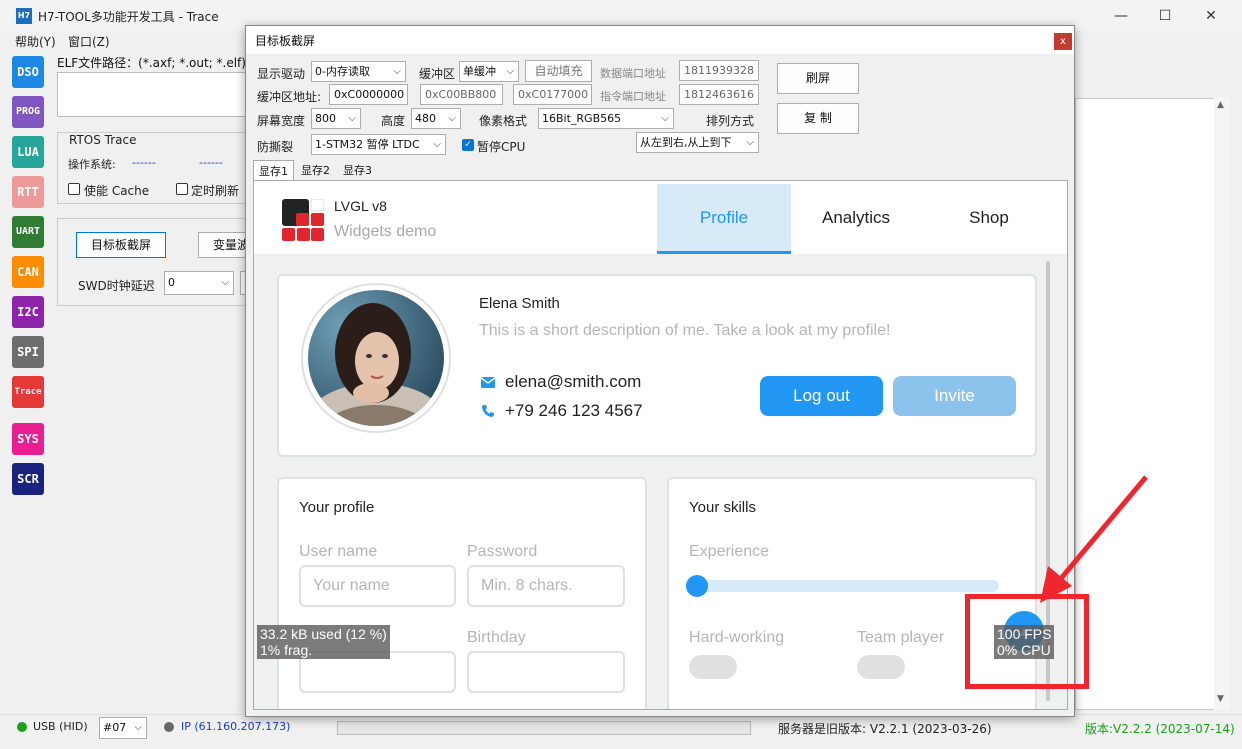 The height and width of the screenshot is (749, 1242). What do you see at coordinates (28, 112) in the screenshot?
I see `prog-button: PROG` at bounding box center [28, 112].